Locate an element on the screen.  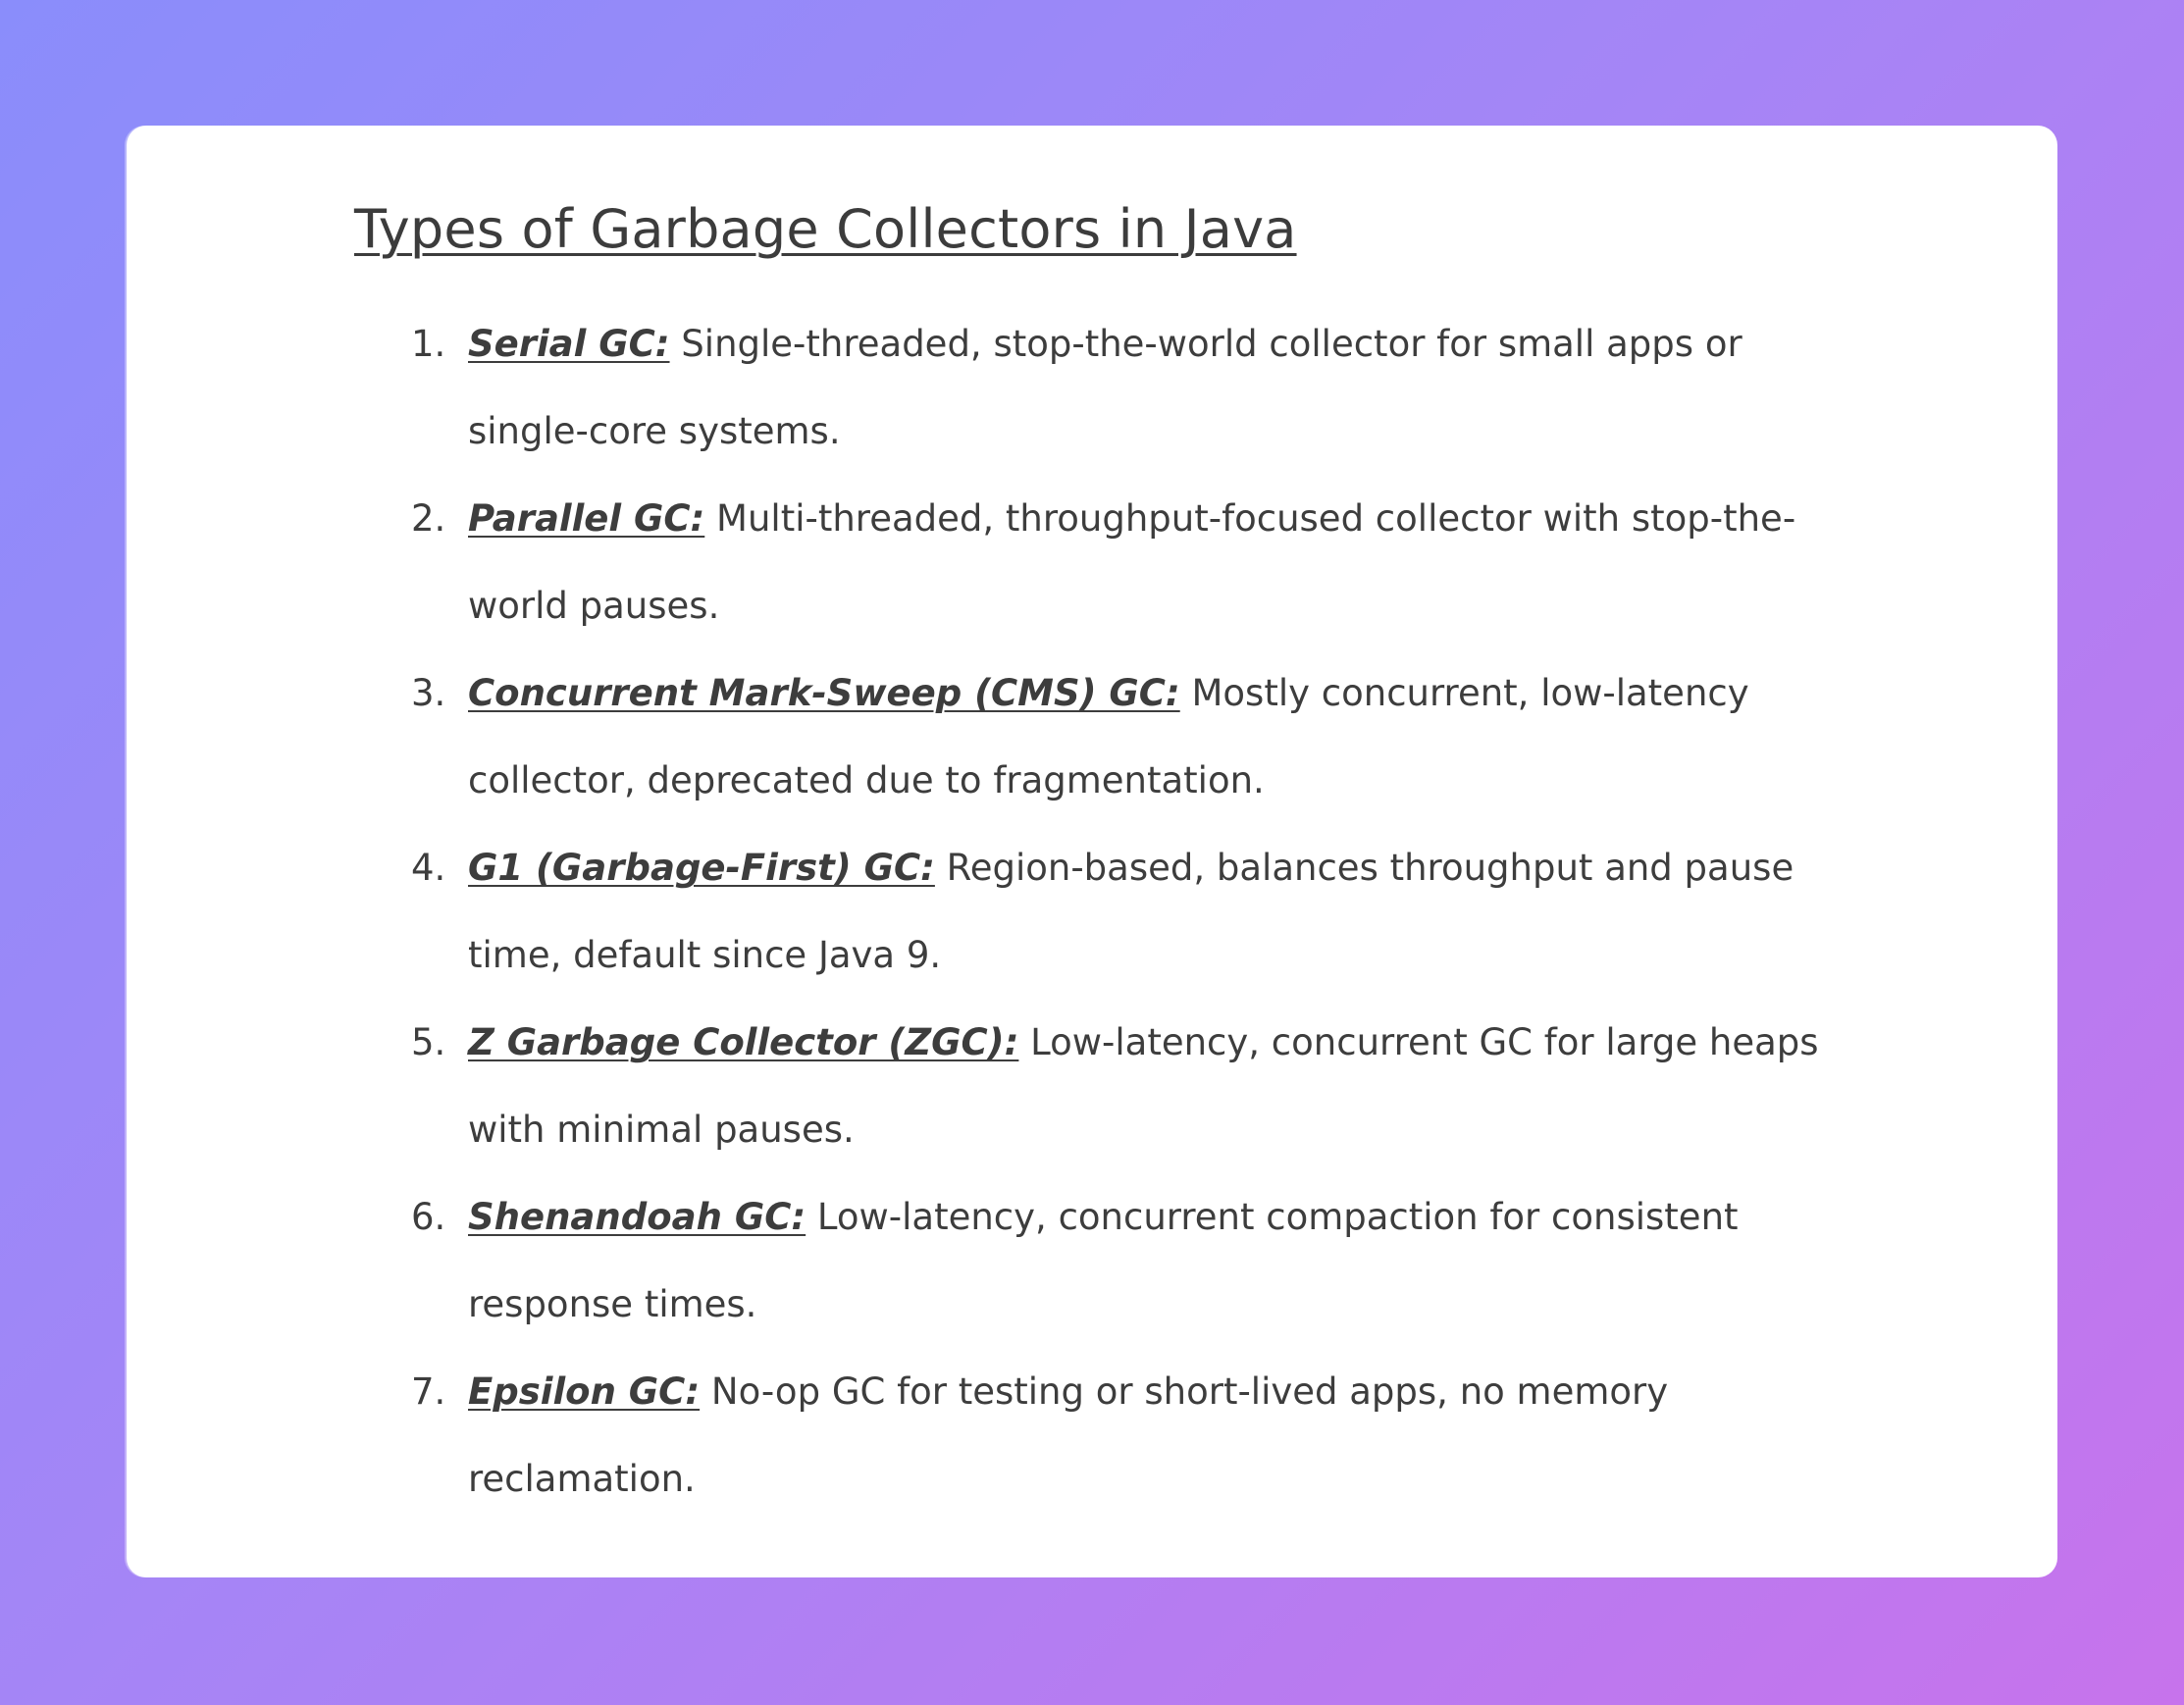
list-item-number: 4. is located at coordinates (428, 868).